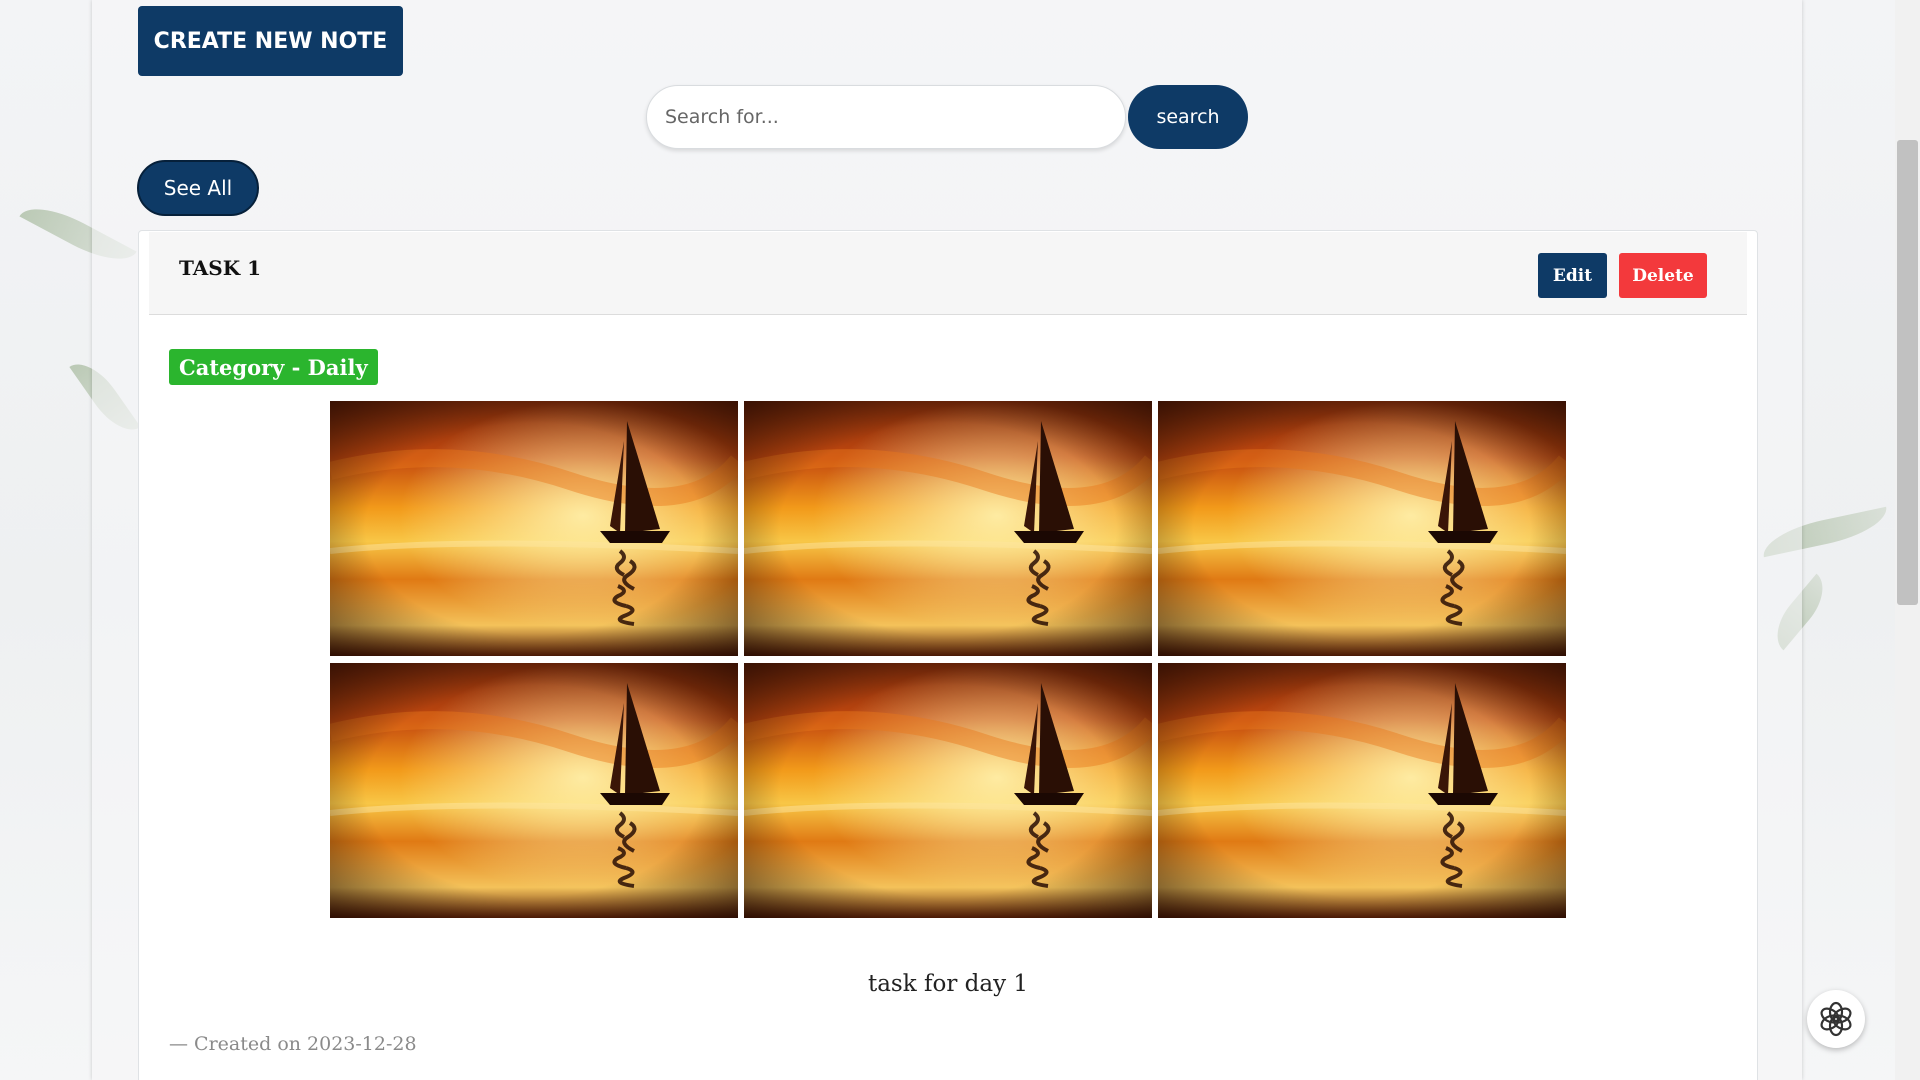 The height and width of the screenshot is (1080, 1920). I want to click on page-scrollbar-thumb, so click(1907, 372).